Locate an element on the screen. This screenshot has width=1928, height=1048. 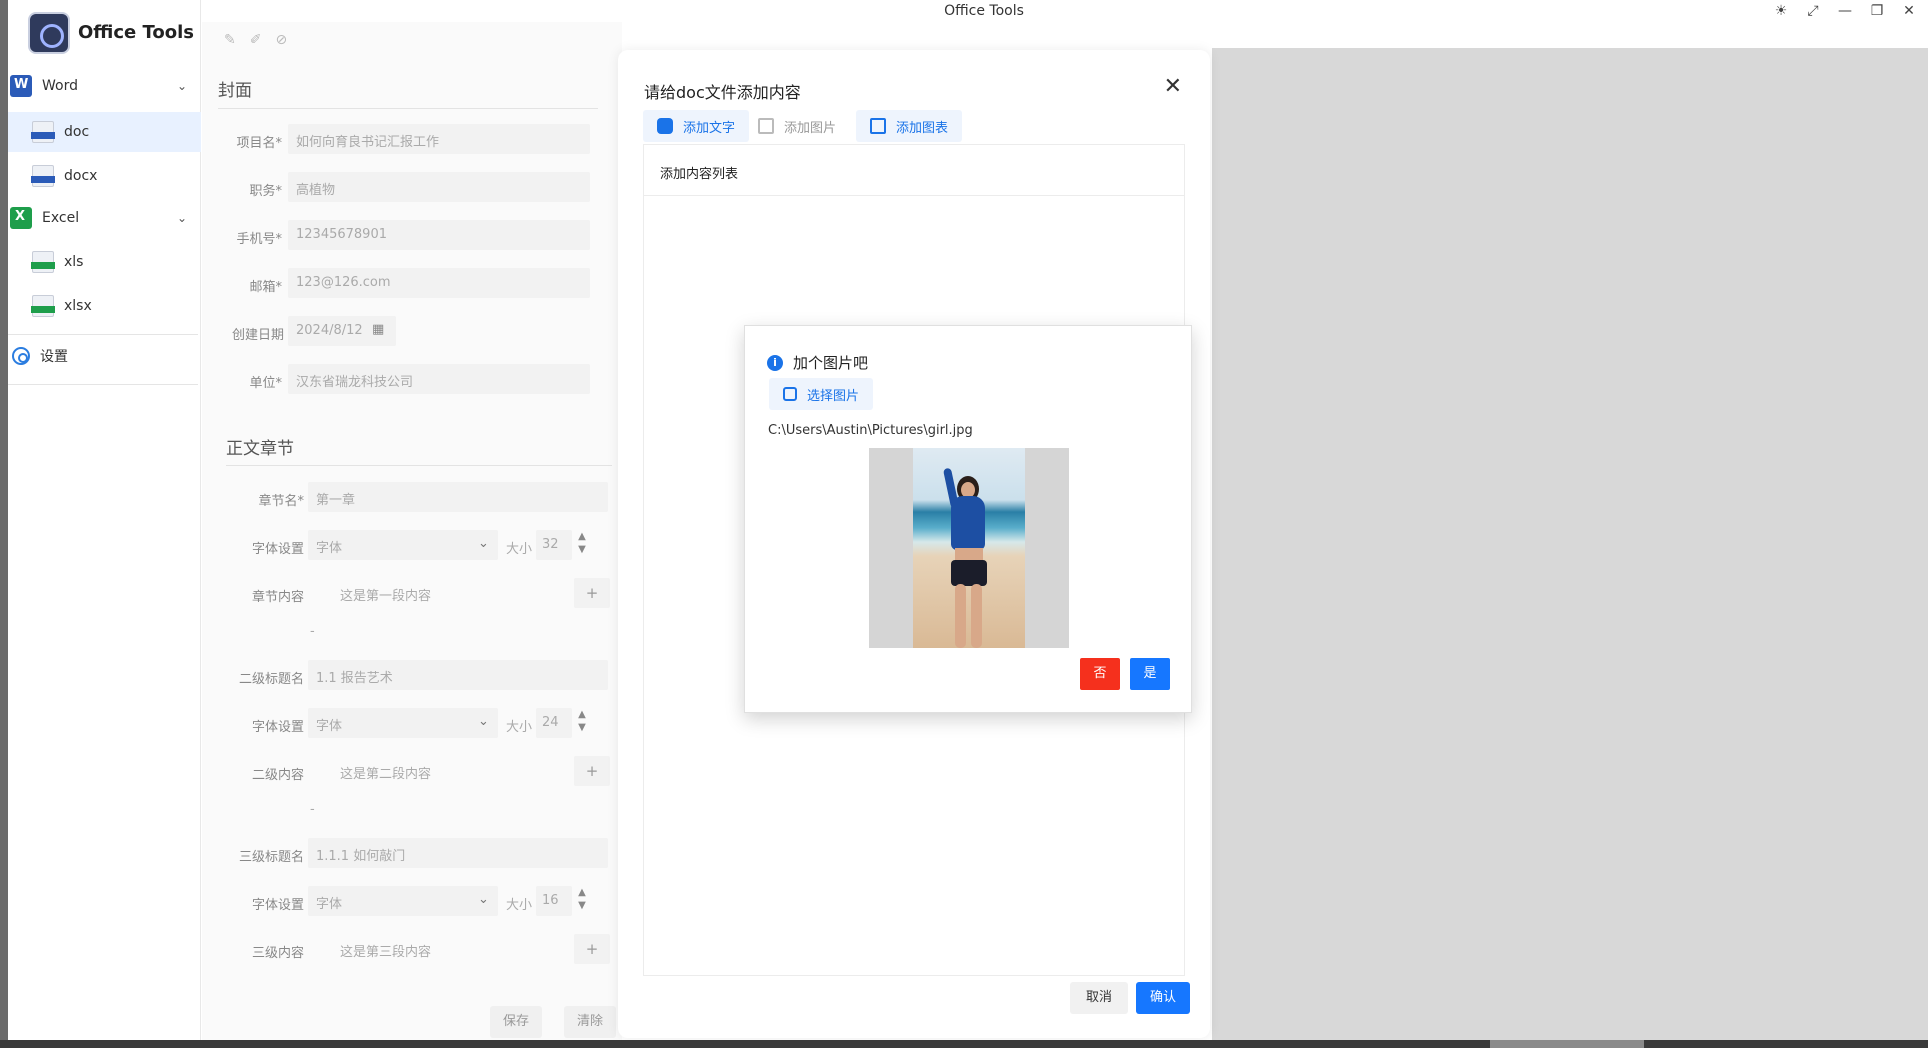
save-button: 保存 is located at coordinates (516, 1022).